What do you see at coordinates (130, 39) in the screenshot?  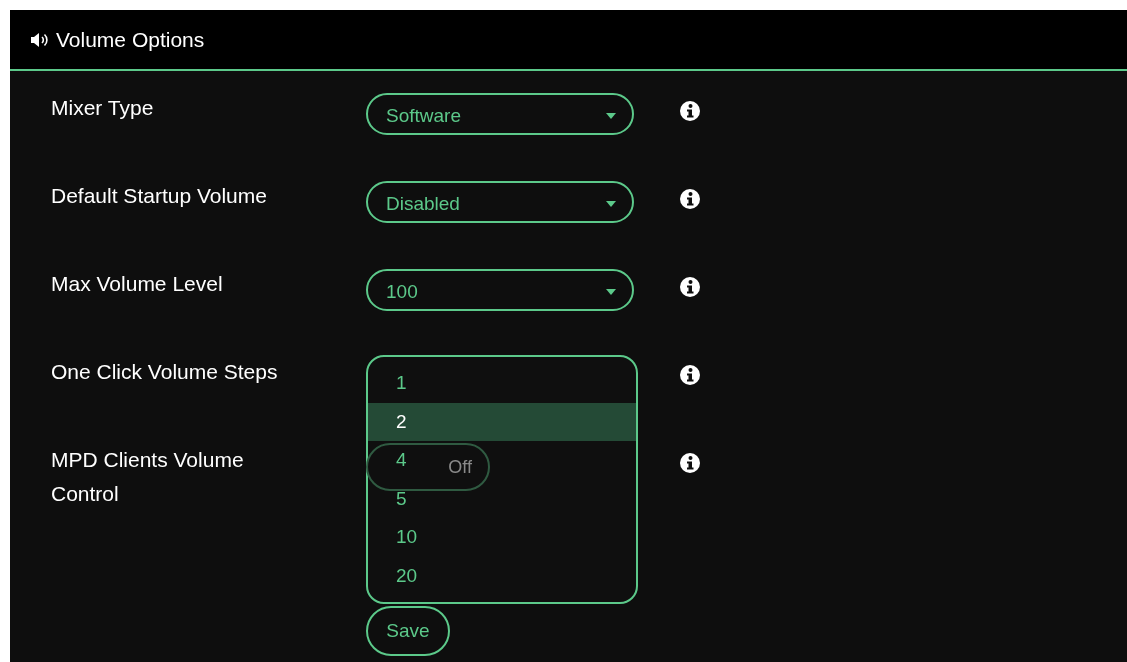 I see `panel-title: Volume Options` at bounding box center [130, 39].